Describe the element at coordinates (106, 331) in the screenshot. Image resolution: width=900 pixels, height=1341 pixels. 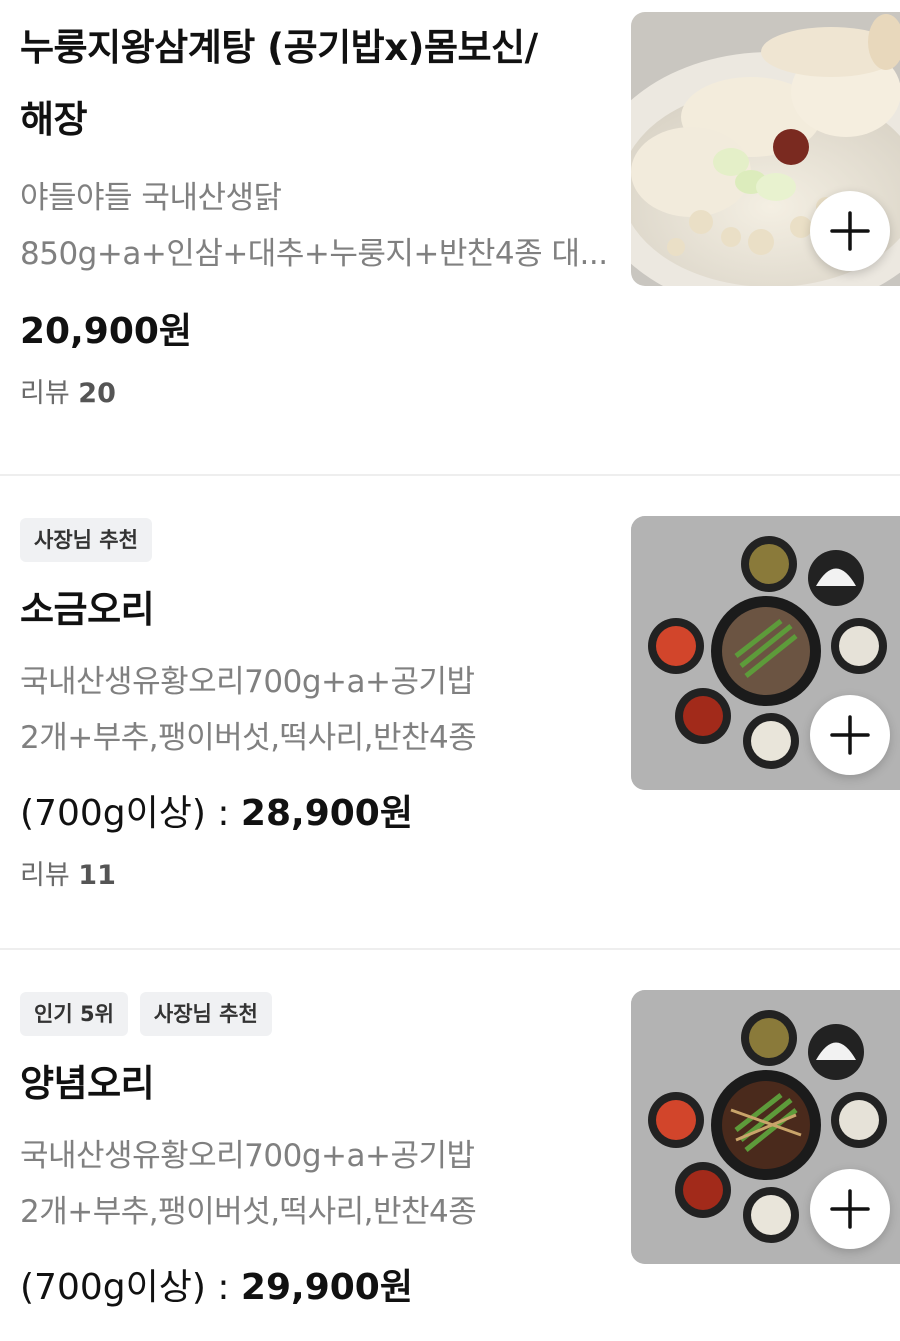
I see `price-value: 20,900원` at that location.